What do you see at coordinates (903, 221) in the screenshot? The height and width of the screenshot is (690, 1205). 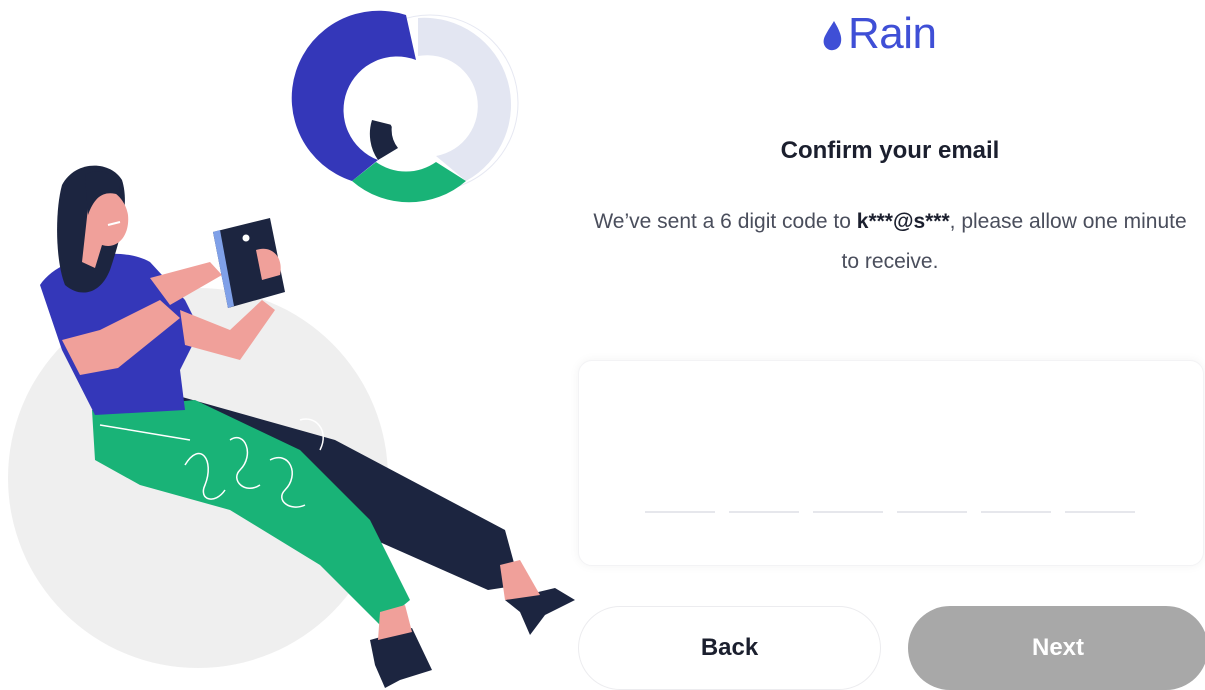 I see `masked-email: k***@s***` at bounding box center [903, 221].